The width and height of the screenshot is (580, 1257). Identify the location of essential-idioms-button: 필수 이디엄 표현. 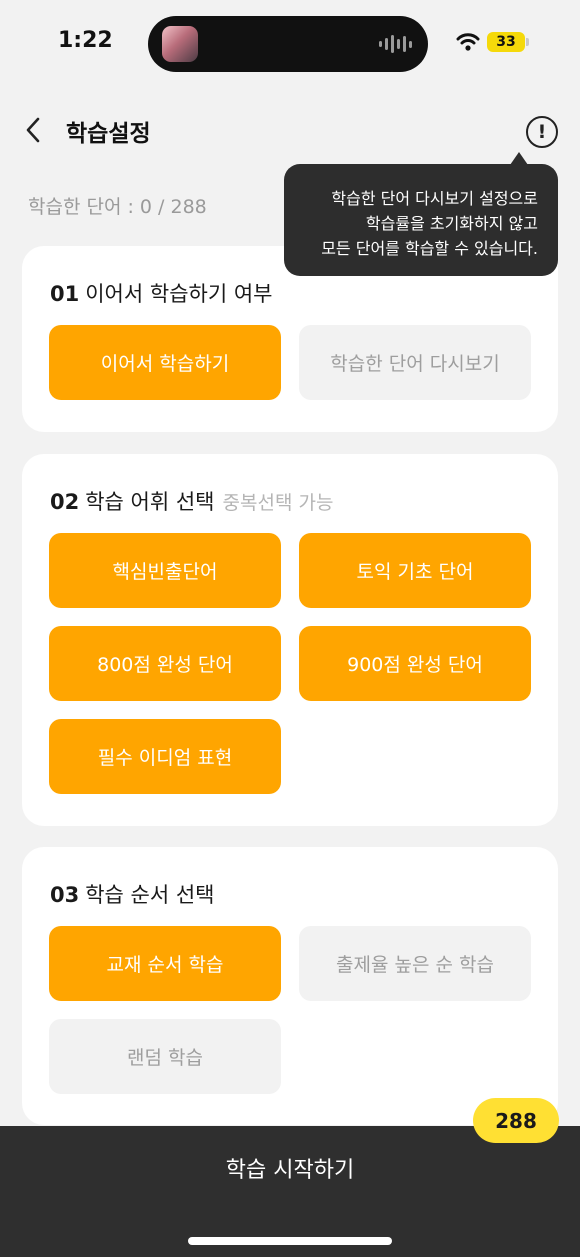
(165, 756).